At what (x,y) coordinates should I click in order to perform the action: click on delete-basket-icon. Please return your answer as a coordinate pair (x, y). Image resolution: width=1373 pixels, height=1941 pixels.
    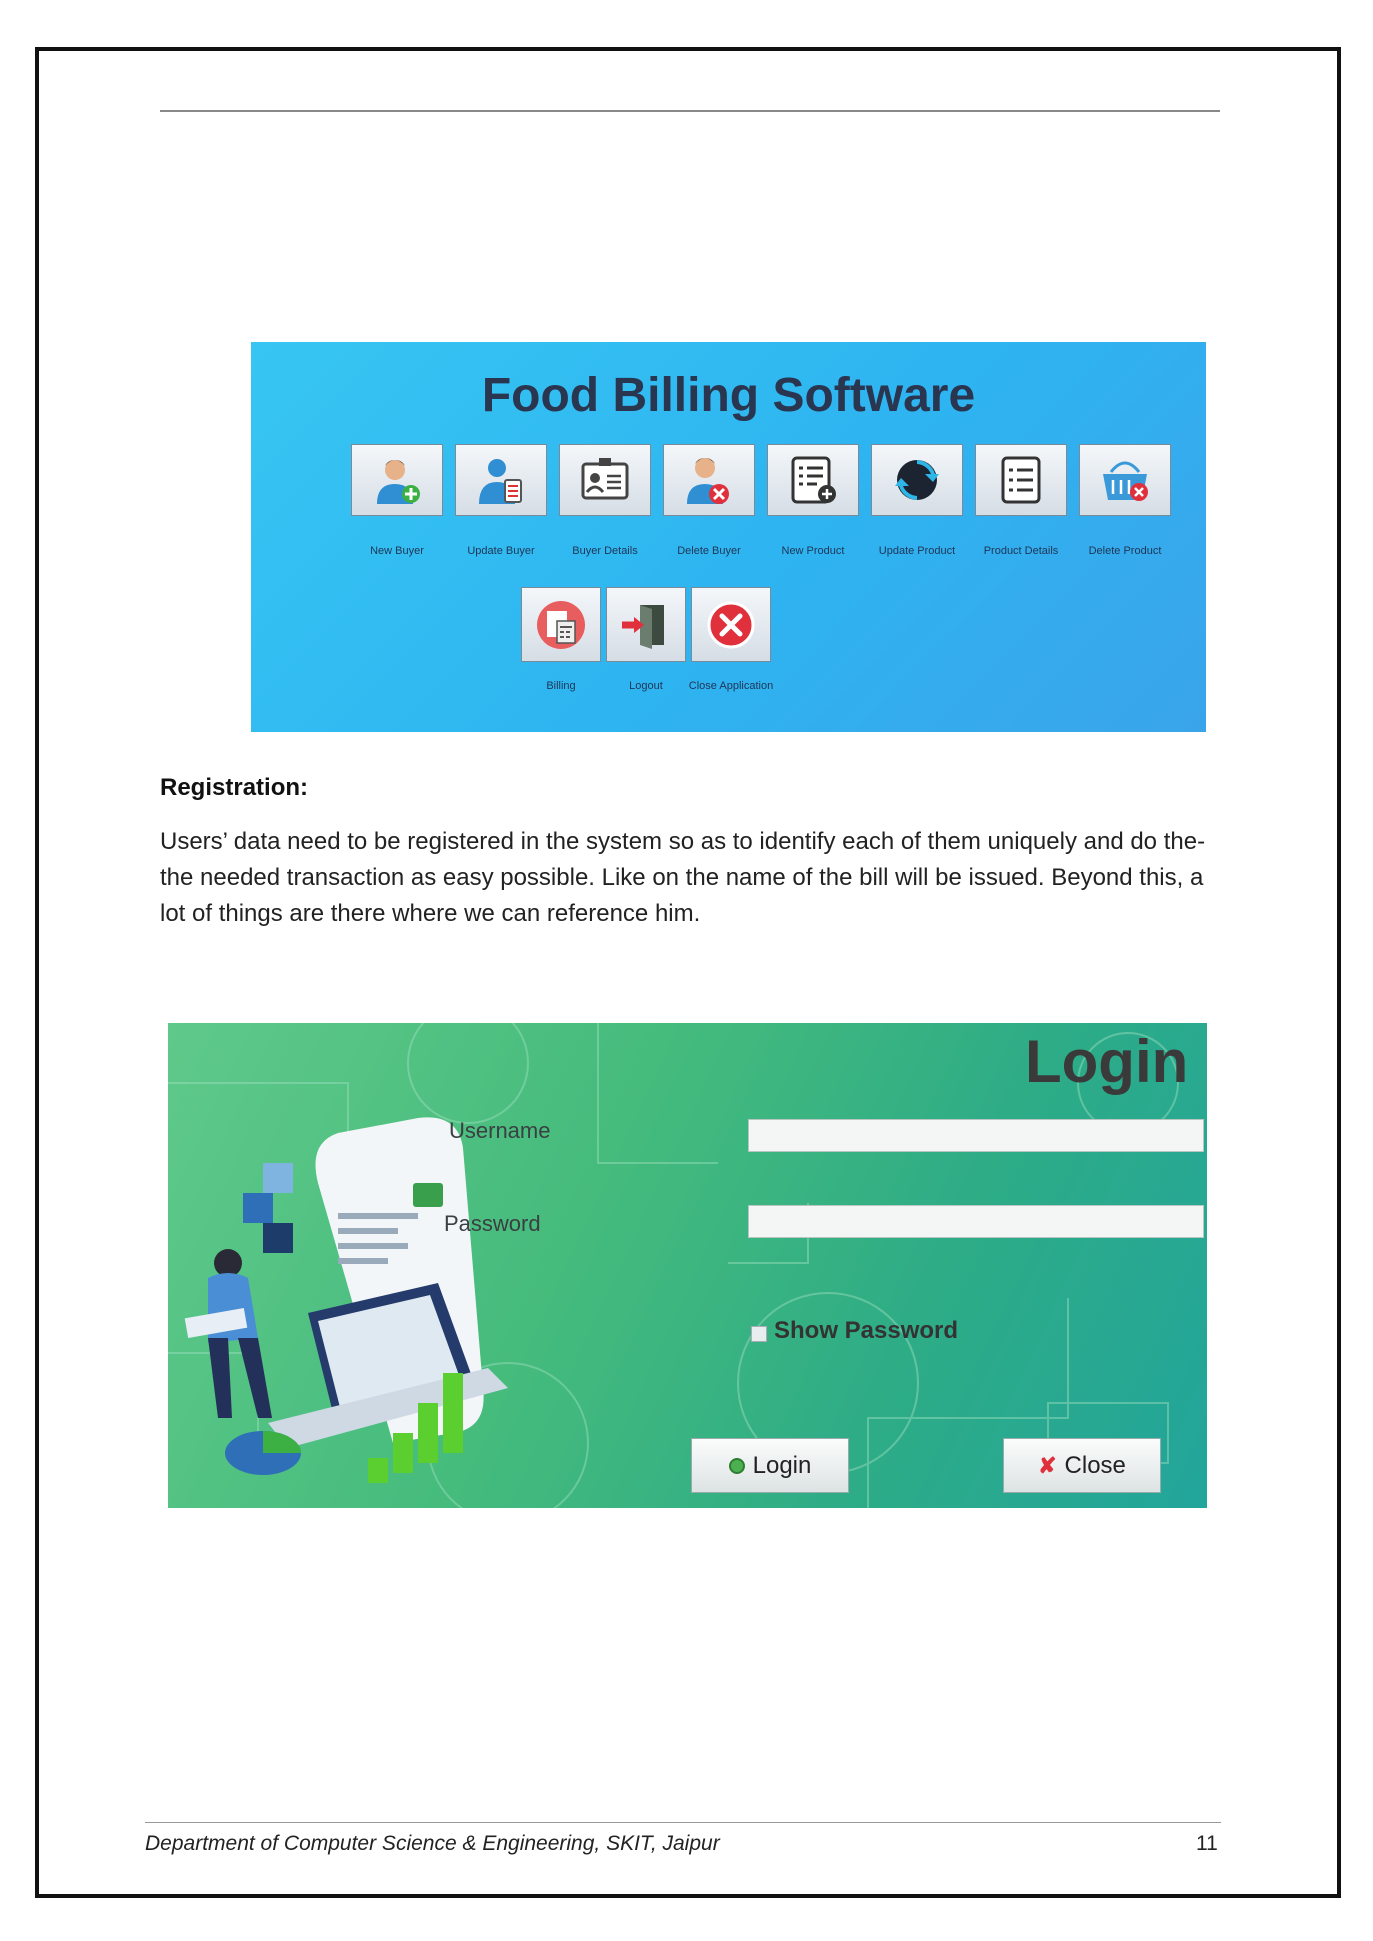
    Looking at the image, I should click on (1125, 481).